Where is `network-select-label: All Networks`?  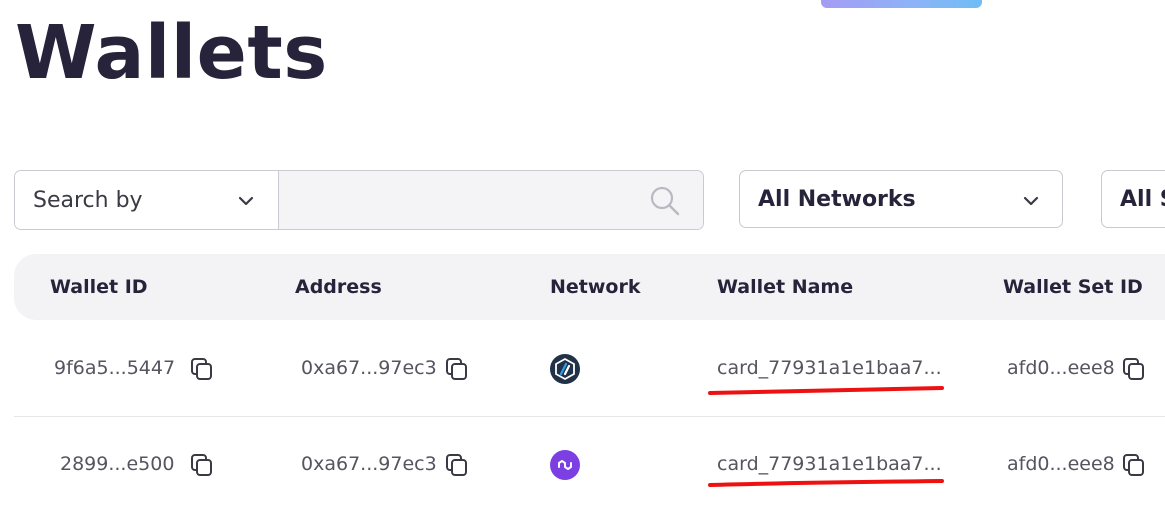 network-select-label: All Networks is located at coordinates (837, 199).